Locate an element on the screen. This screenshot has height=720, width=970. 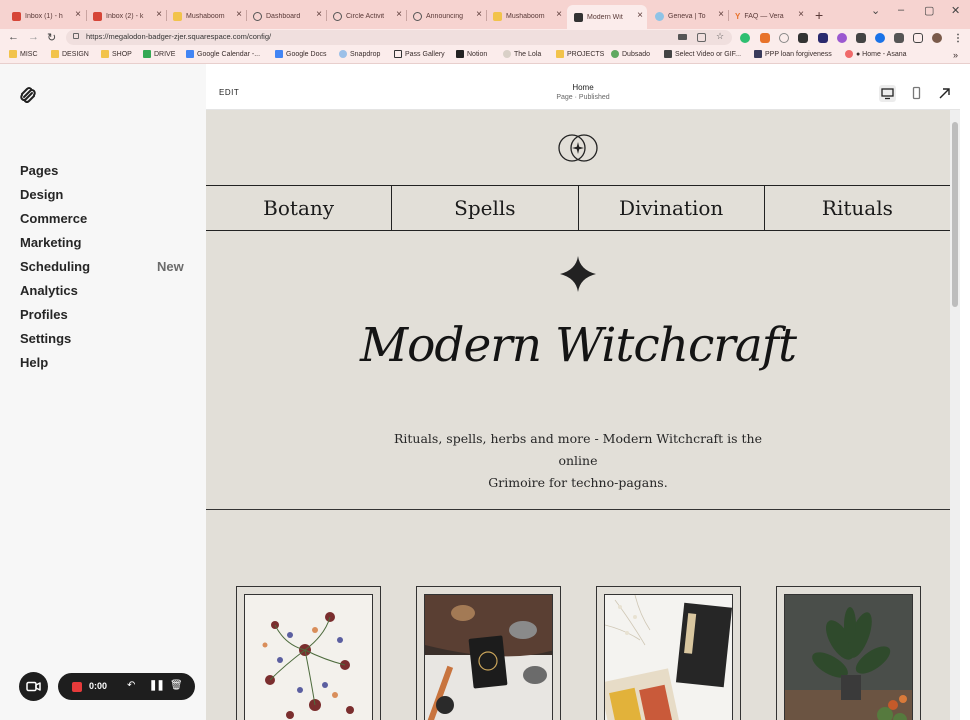
trash-icon: 🗑 is located at coordinates (176, 685).